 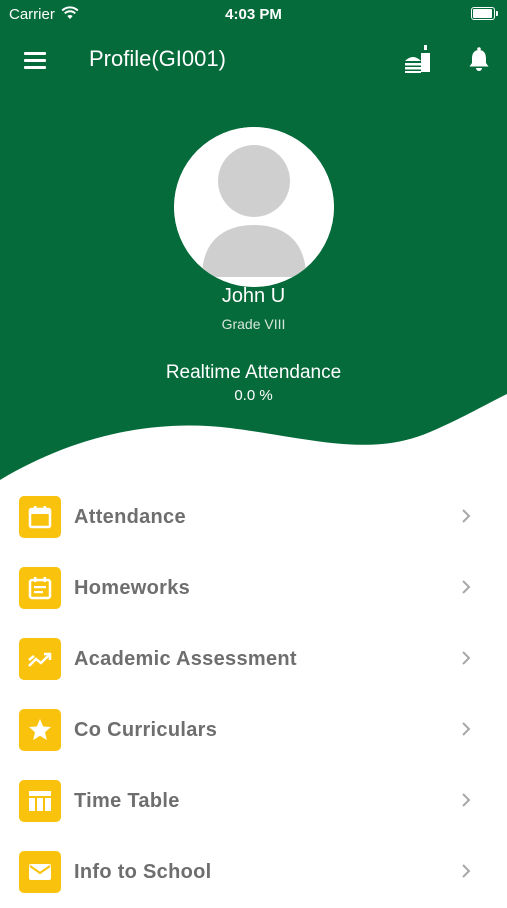 What do you see at coordinates (479, 60) in the screenshot?
I see `notification-bell-icon` at bounding box center [479, 60].